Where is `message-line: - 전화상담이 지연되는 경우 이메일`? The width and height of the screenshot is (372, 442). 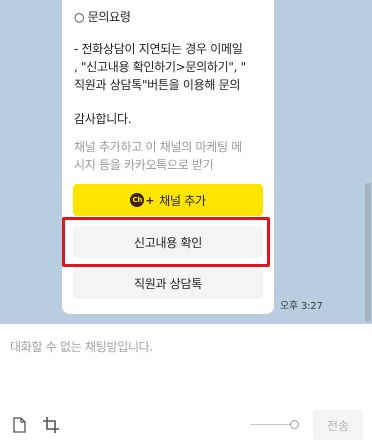 message-line: - 전화상담이 지연되는 경우 이메일 is located at coordinates (158, 49).